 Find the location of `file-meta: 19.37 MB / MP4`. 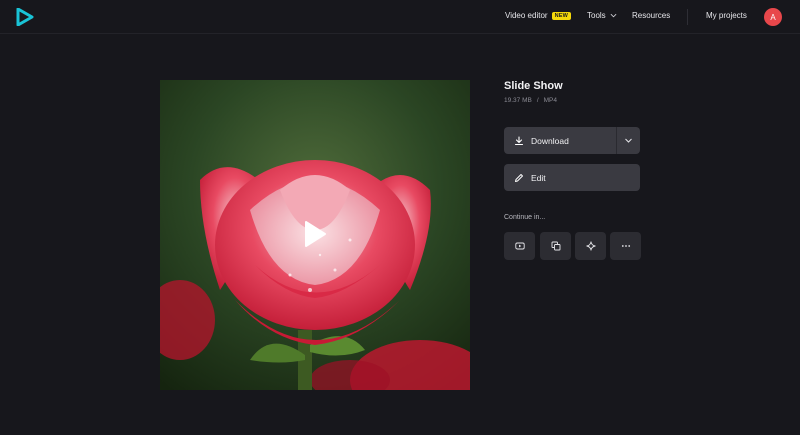

file-meta: 19.37 MB / MP4 is located at coordinates (530, 100).